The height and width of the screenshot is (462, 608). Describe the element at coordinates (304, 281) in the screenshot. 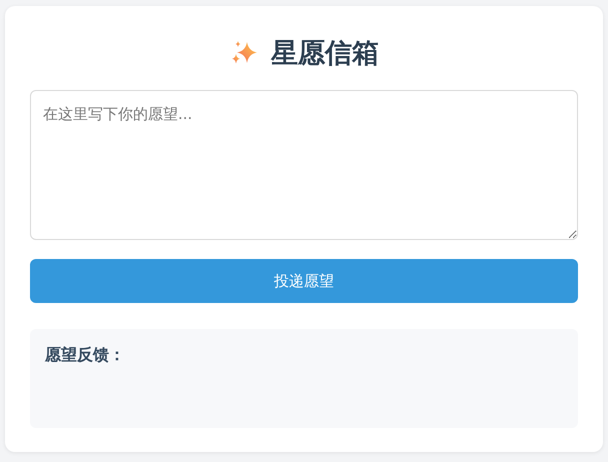

I see `submit-wish-button: 投递愿望` at that location.